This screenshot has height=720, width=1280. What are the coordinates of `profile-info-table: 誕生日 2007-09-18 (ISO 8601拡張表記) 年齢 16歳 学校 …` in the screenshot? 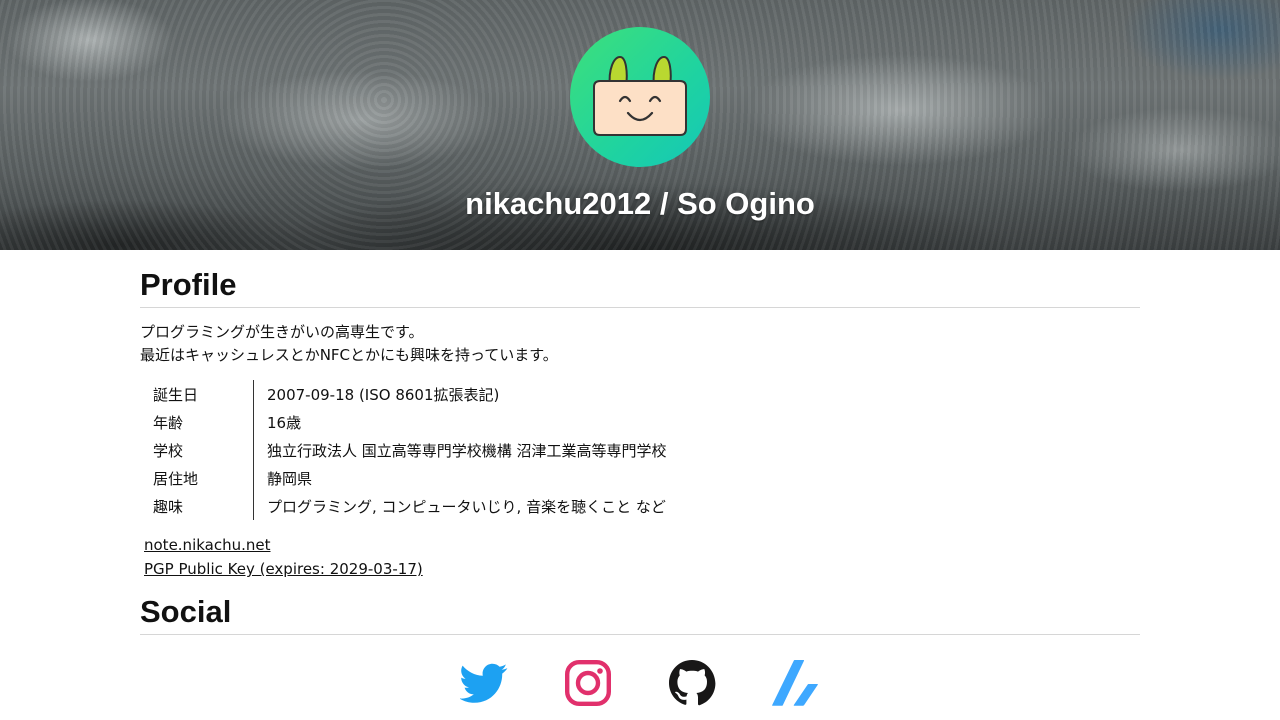 It's located at (403, 450).